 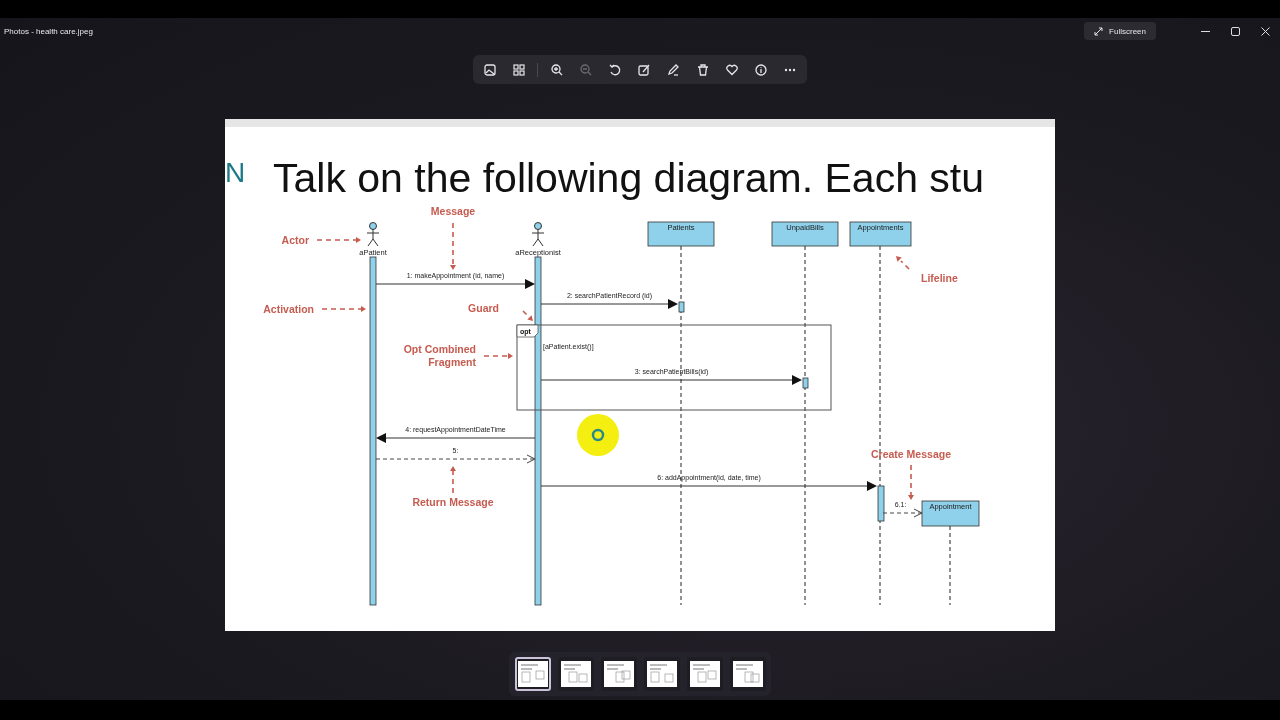 I want to click on trash-icon, so click(x=702, y=69).